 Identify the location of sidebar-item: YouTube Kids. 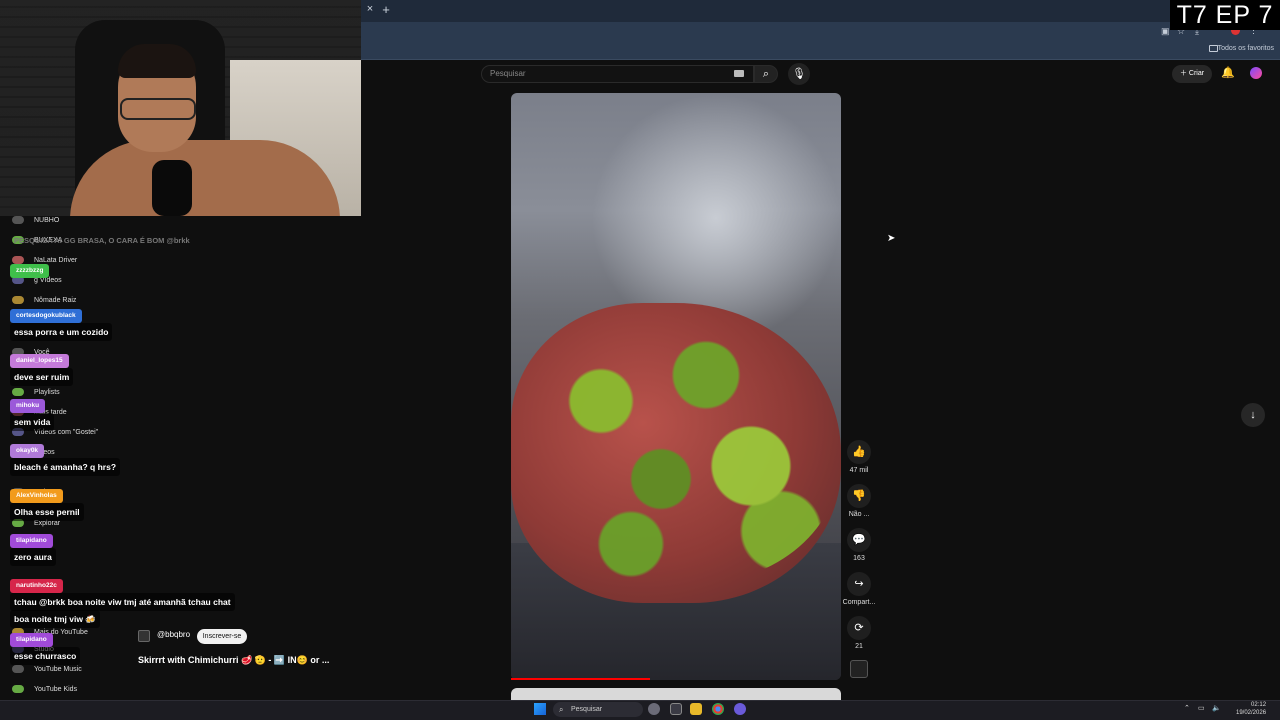
(44, 689).